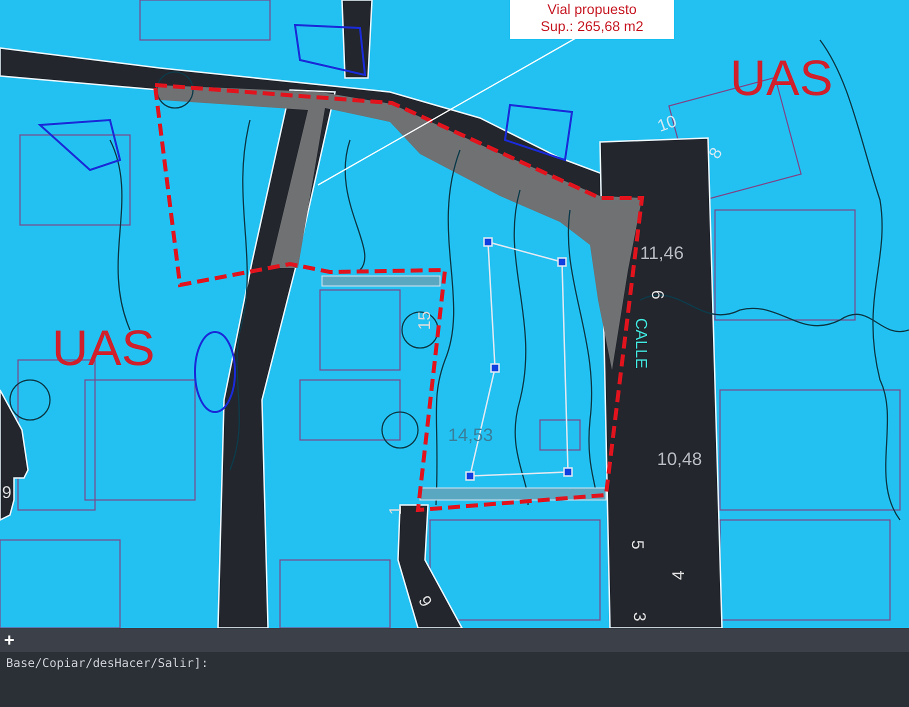 The image size is (909, 707). I want to click on contour-number: 6, so click(657, 295).